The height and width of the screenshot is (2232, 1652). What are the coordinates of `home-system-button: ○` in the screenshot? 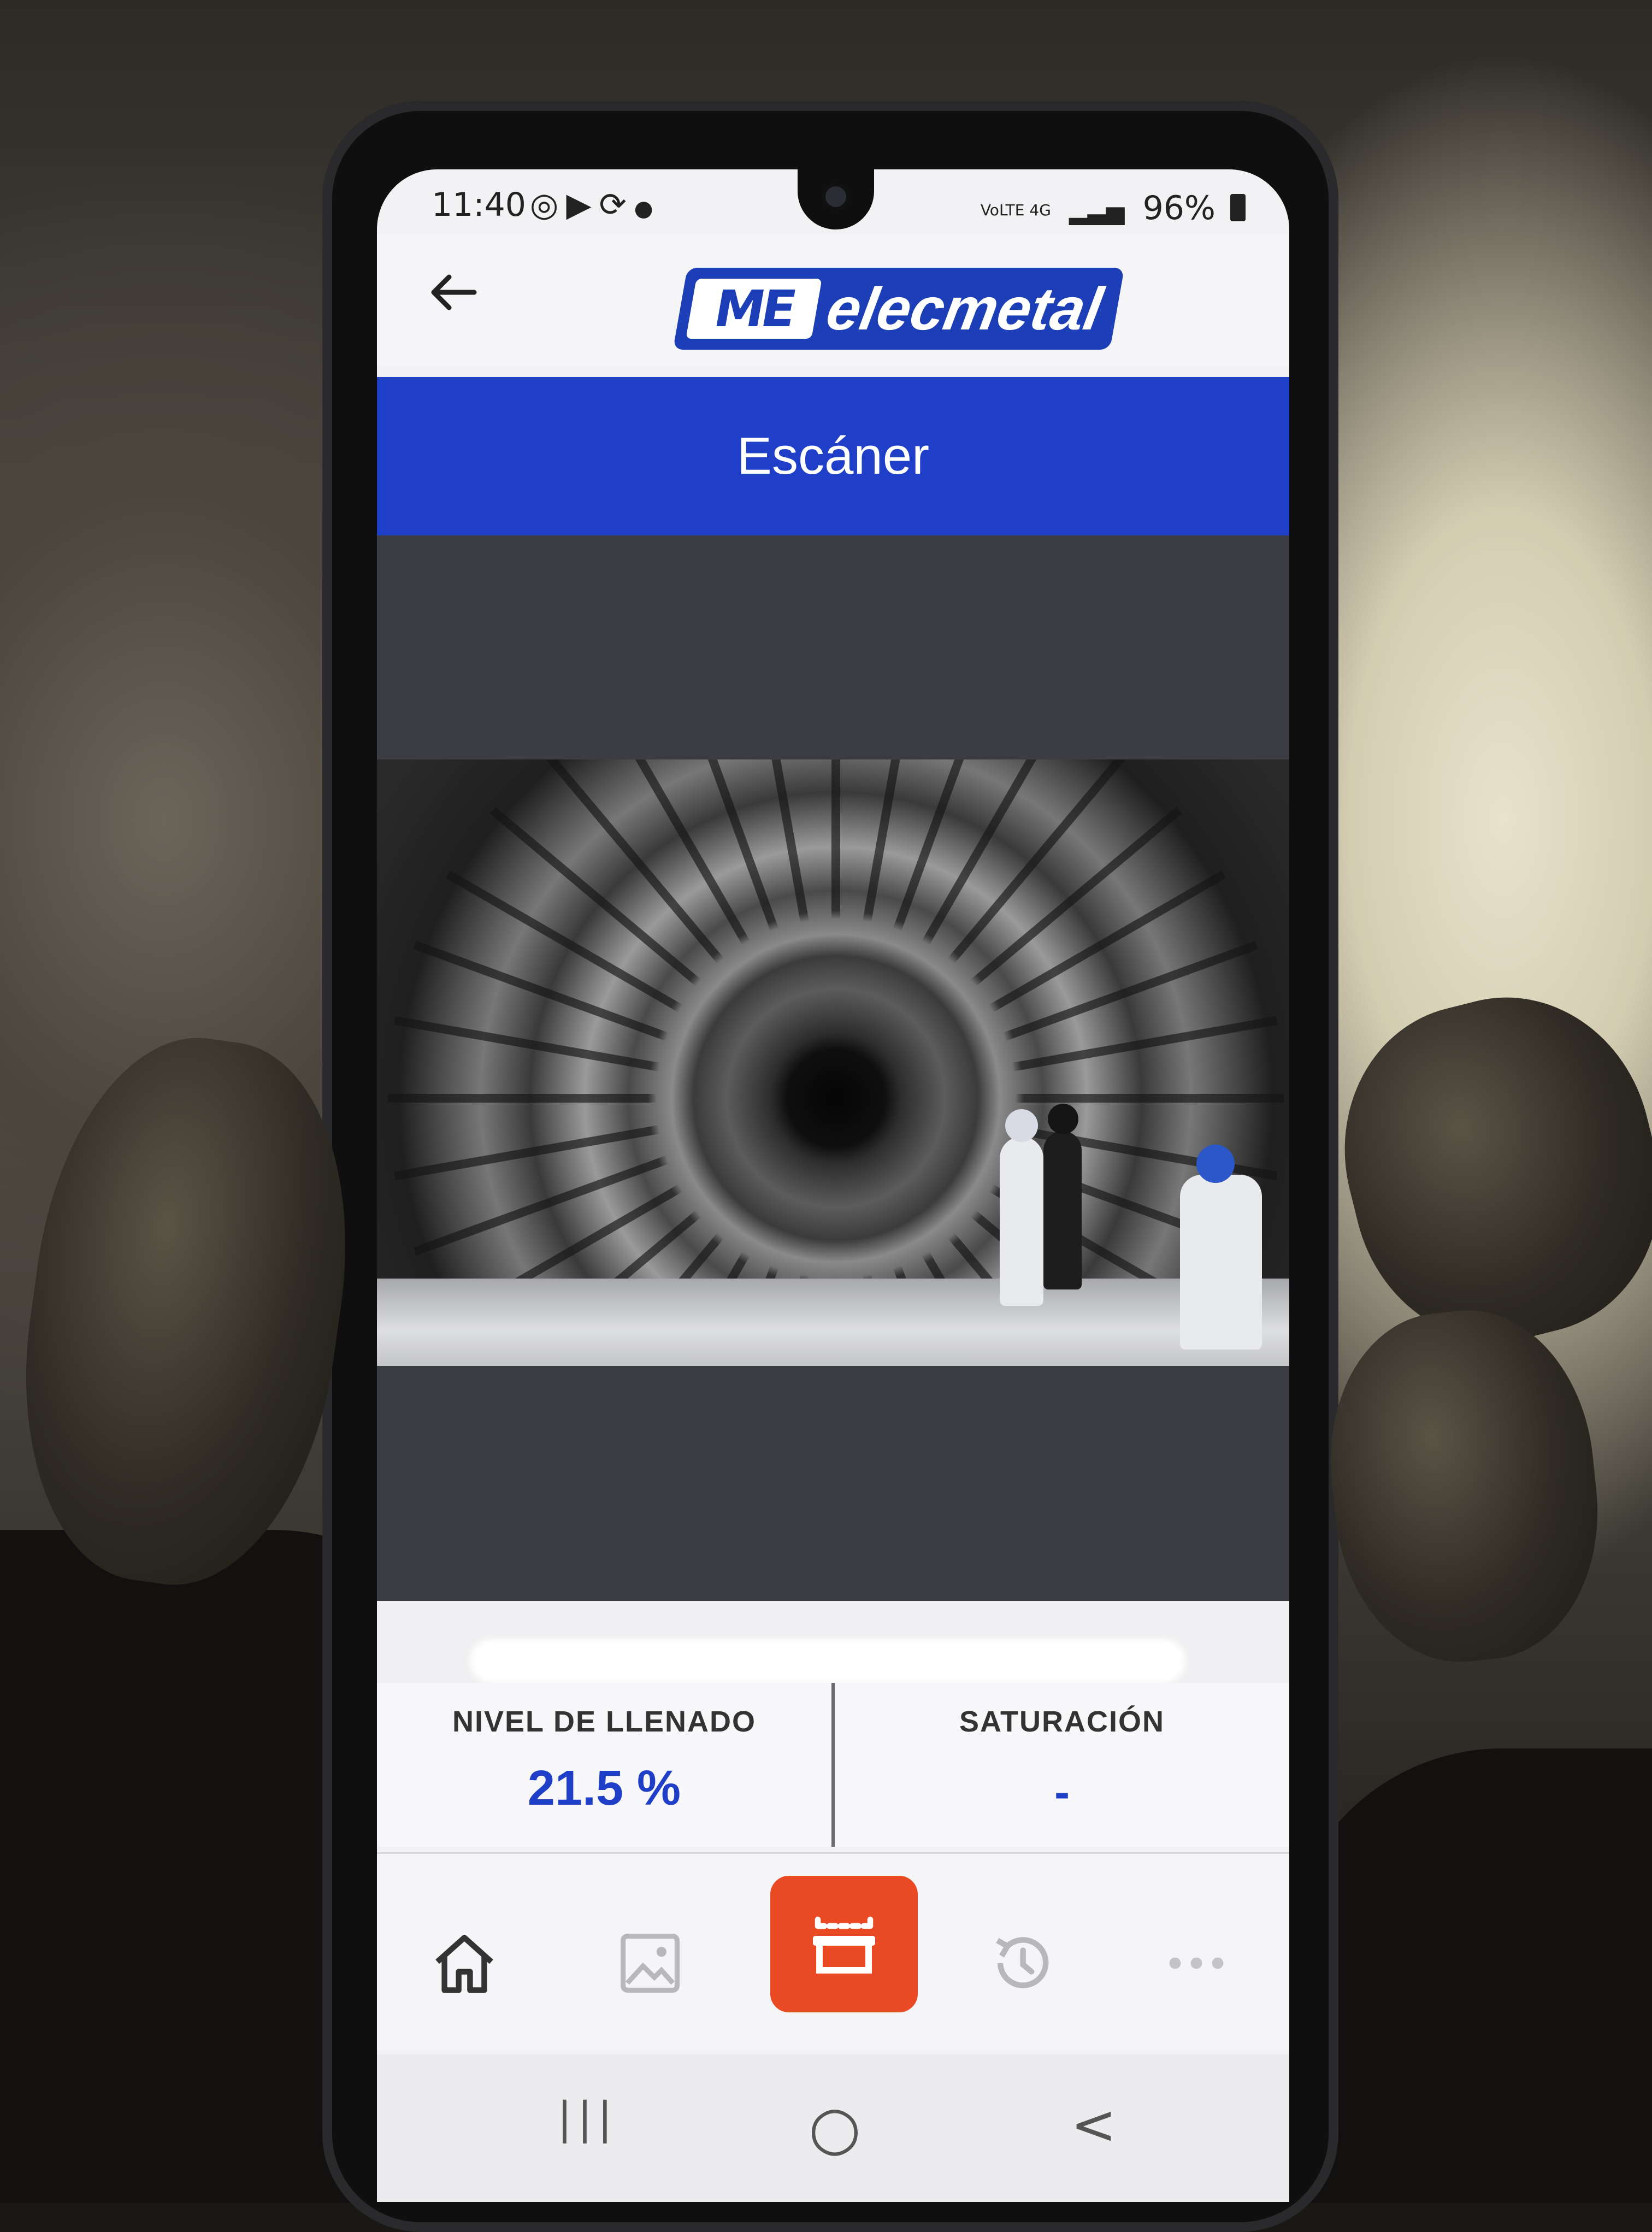 It's located at (835, 2128).